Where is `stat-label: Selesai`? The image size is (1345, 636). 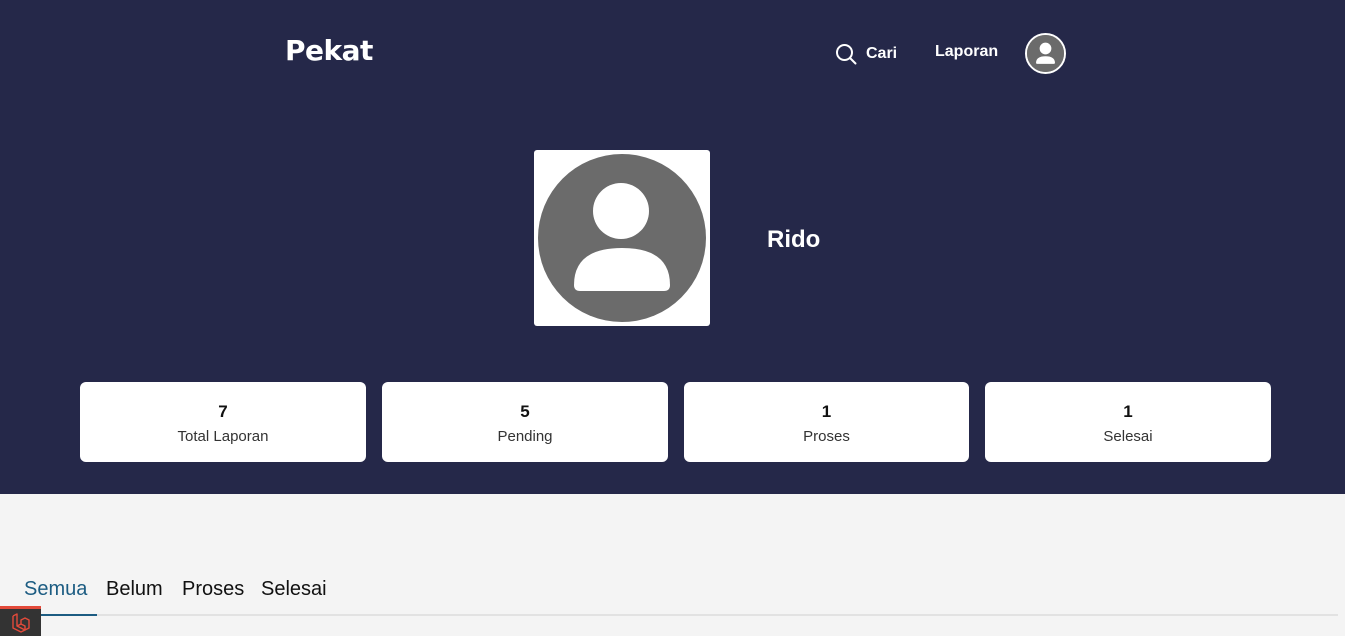
stat-label: Selesai is located at coordinates (1128, 436).